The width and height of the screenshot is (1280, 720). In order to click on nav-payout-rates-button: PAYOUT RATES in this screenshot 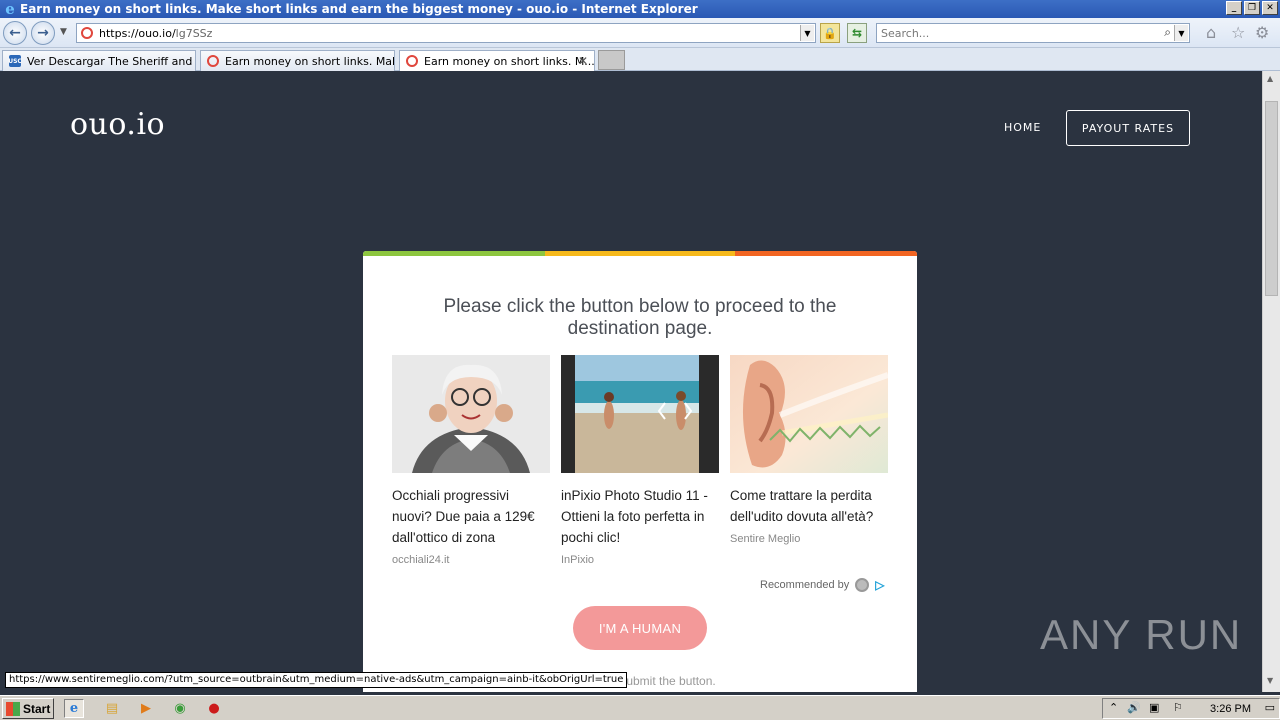, I will do `click(1128, 128)`.